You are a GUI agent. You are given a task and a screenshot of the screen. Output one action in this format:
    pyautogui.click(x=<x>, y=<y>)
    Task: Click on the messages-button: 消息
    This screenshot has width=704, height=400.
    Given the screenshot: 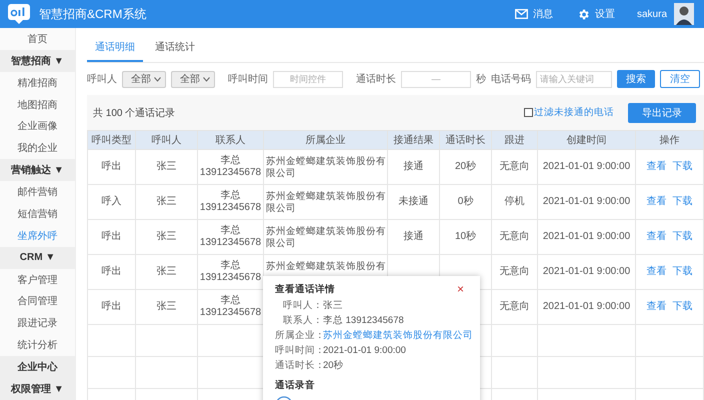 What is the action you would take?
    pyautogui.click(x=533, y=14)
    